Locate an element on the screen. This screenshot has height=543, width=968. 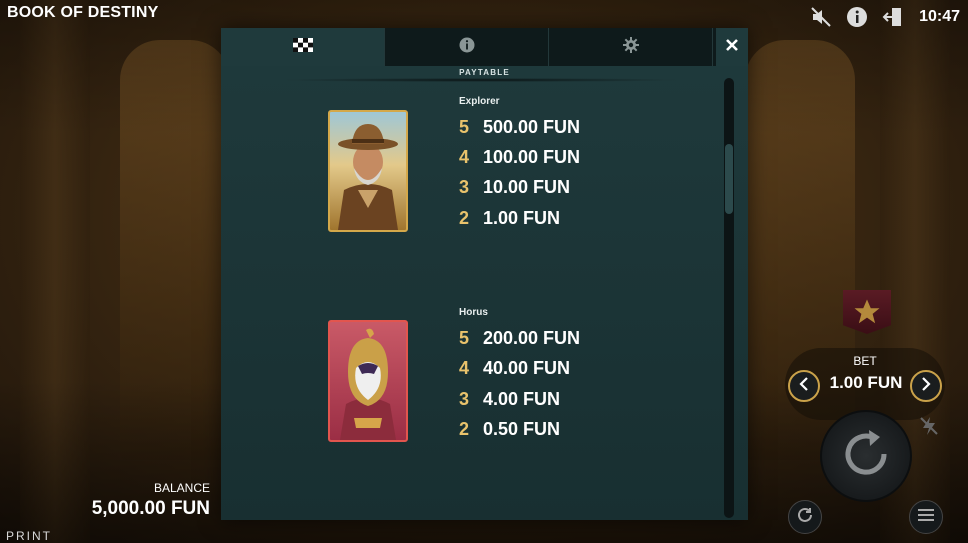
spin-icon is located at coordinates (866, 456).